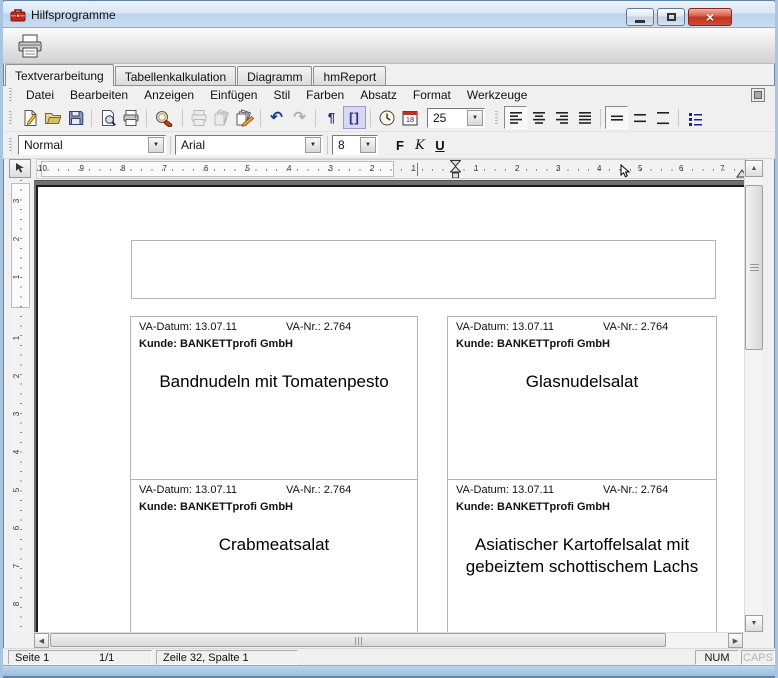 This screenshot has height=678, width=778. Describe the element at coordinates (456, 117) in the screenshot. I see `zoom-select: 25 ▼` at that location.